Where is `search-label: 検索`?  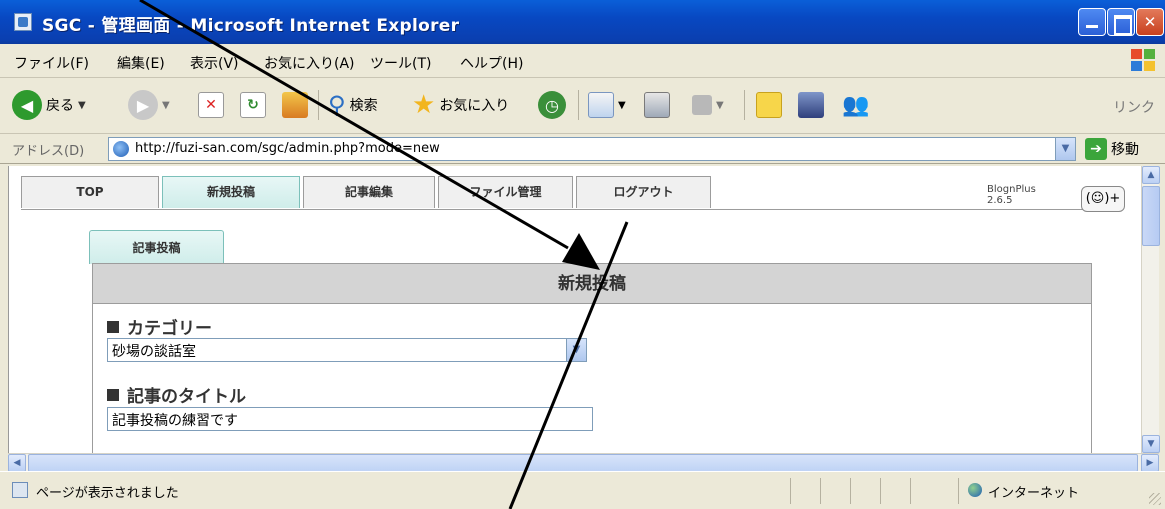
search-label: 検索 is located at coordinates (363, 106).